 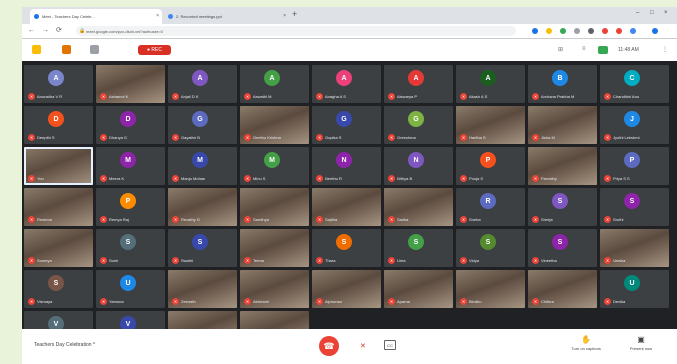 What do you see at coordinates (202, 289) in the screenshot?
I see `participant-tile: ✕ Zeenath` at bounding box center [202, 289].